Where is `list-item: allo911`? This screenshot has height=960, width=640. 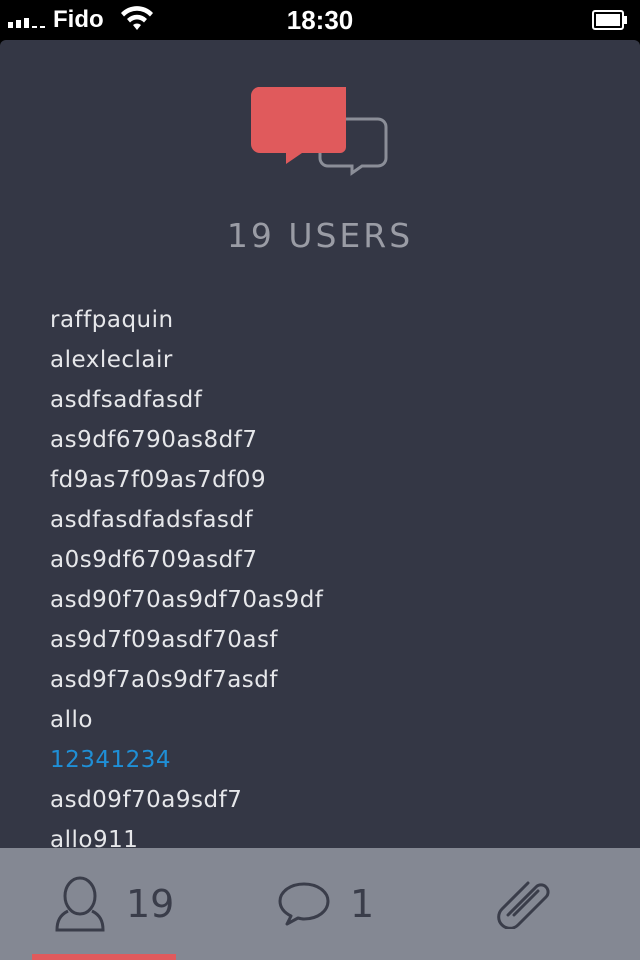 list-item: allo911 is located at coordinates (186, 834).